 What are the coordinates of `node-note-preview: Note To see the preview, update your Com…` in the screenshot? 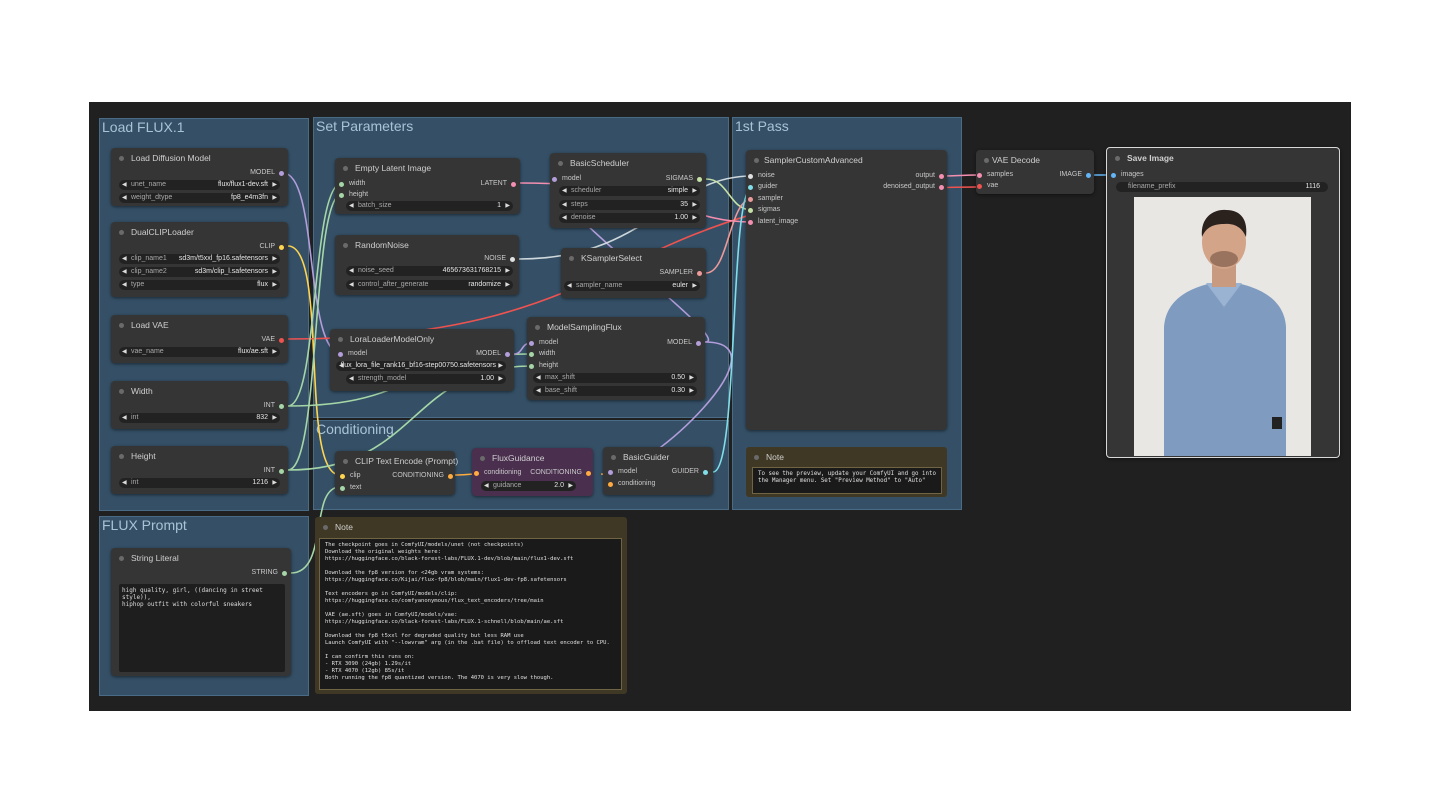 It's located at (846, 472).